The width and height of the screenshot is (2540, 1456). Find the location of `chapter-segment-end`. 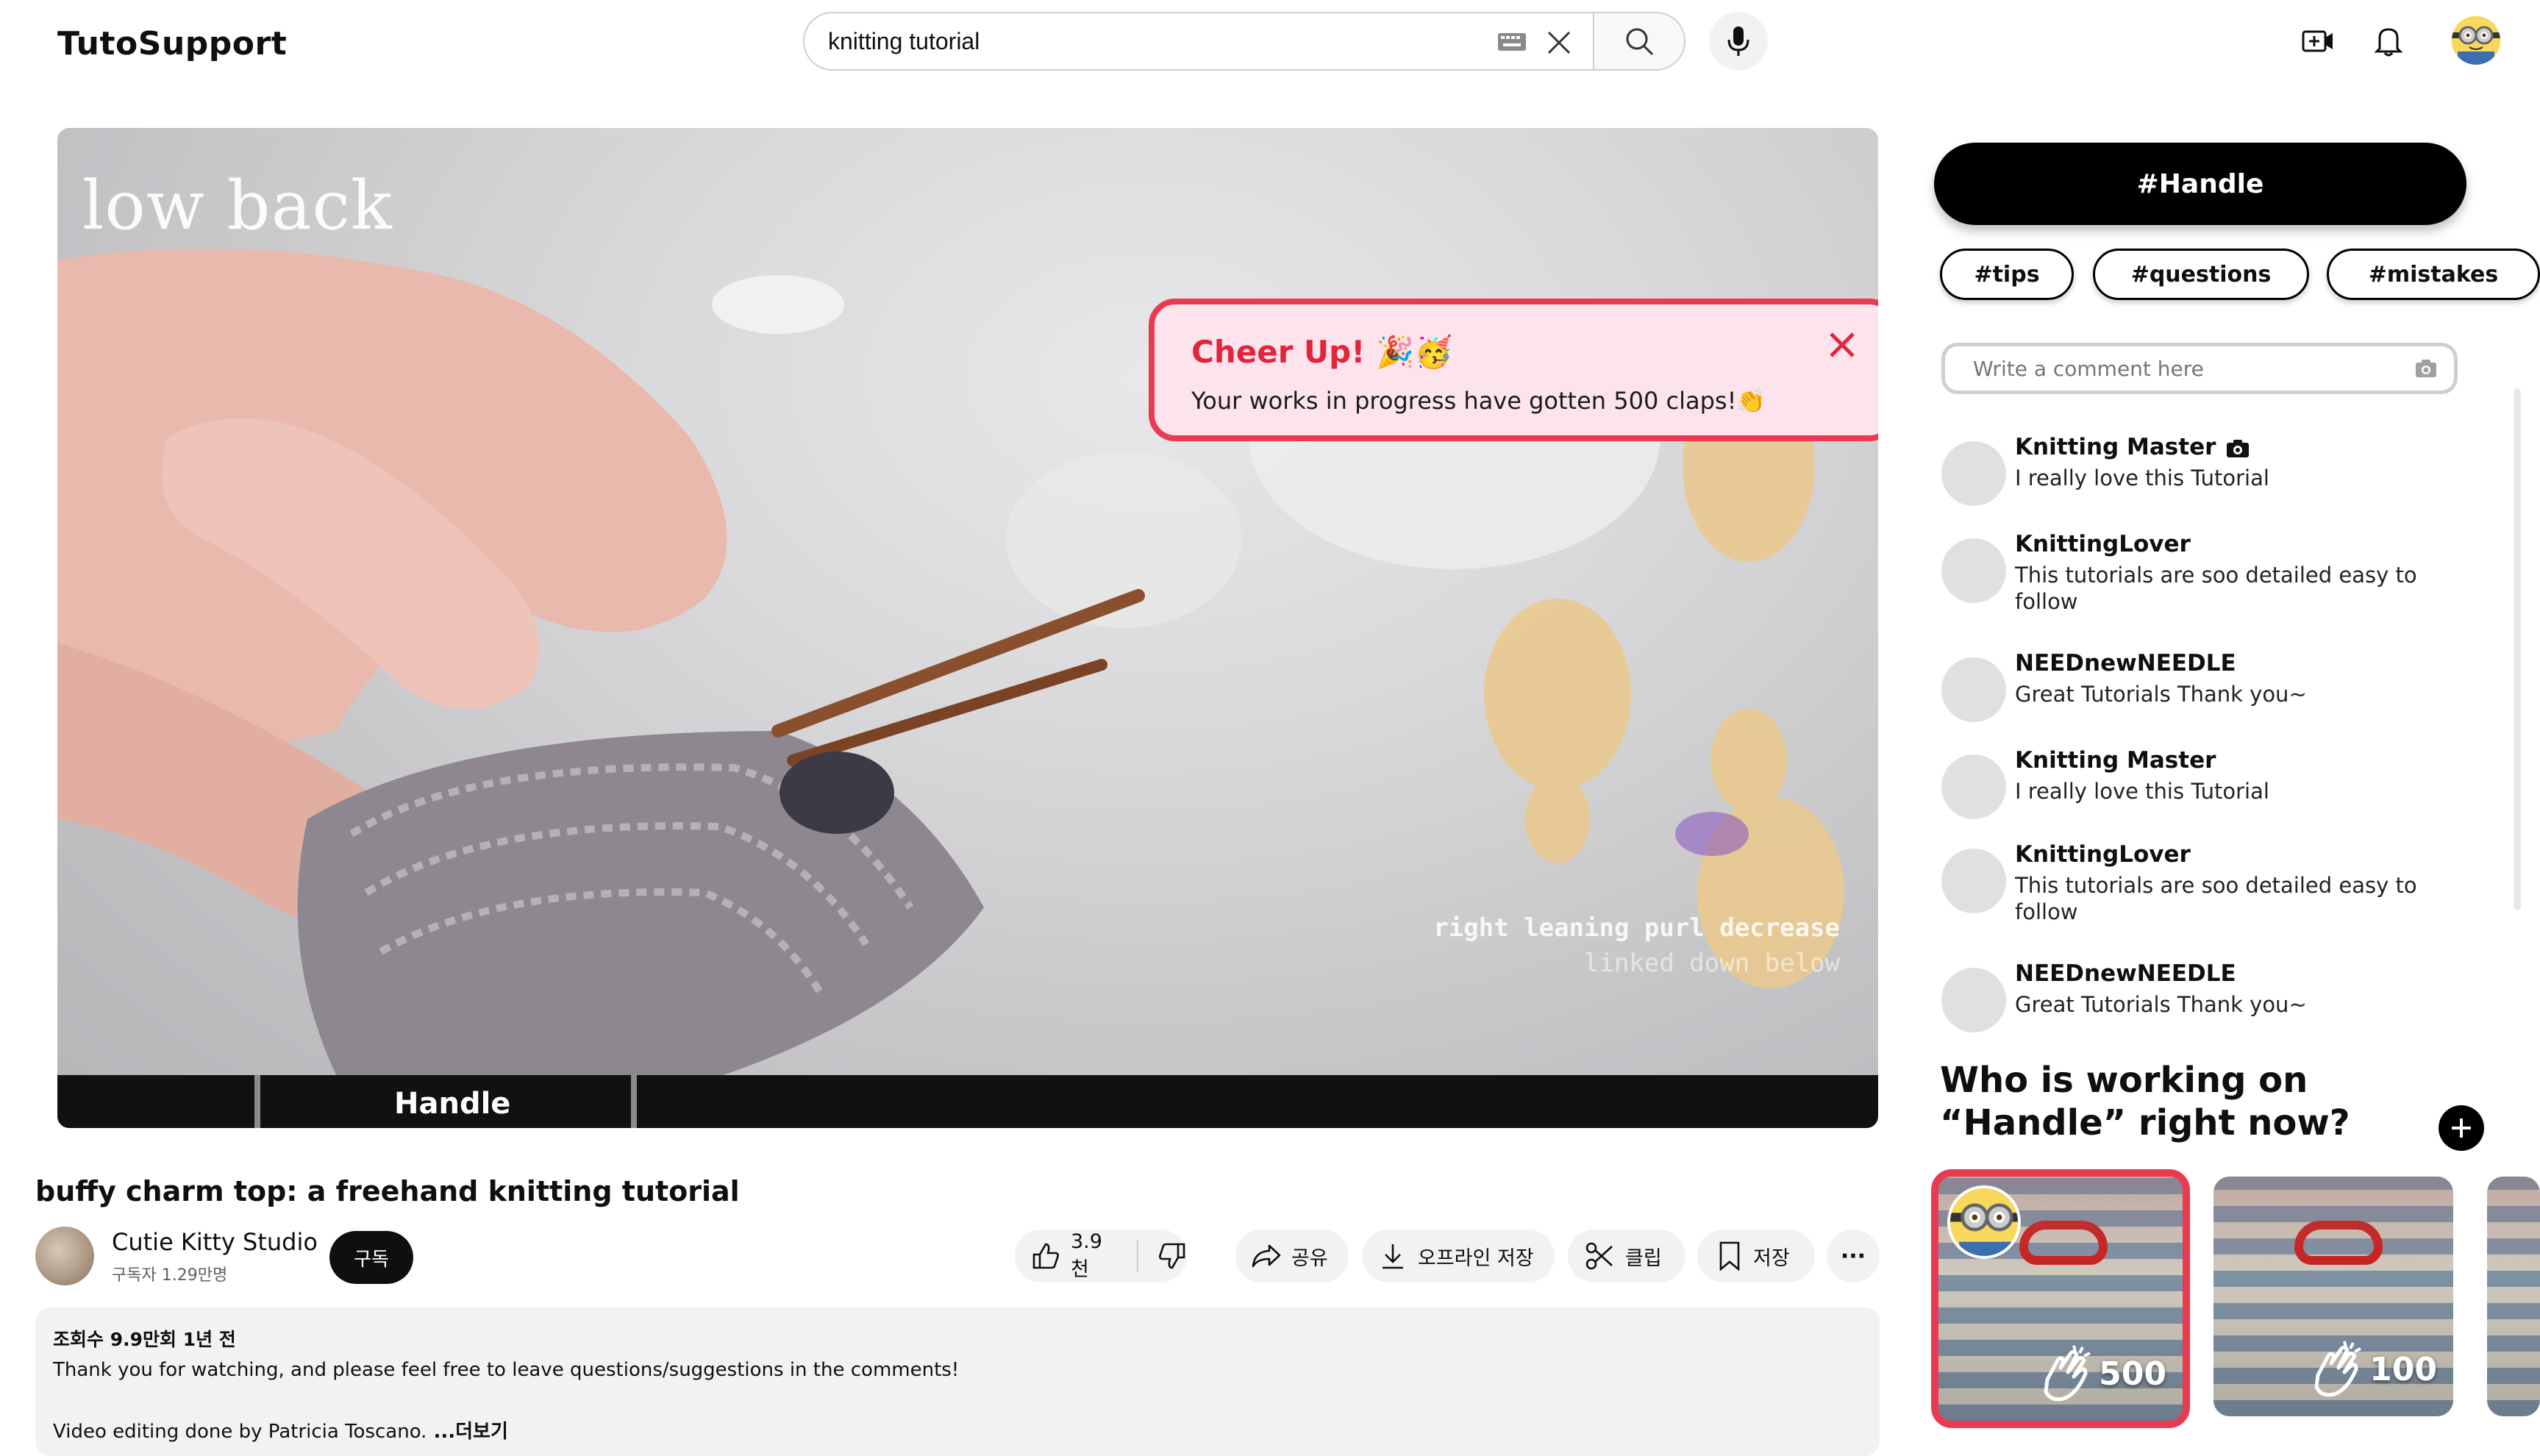

chapter-segment-end is located at coordinates (638, 1101).